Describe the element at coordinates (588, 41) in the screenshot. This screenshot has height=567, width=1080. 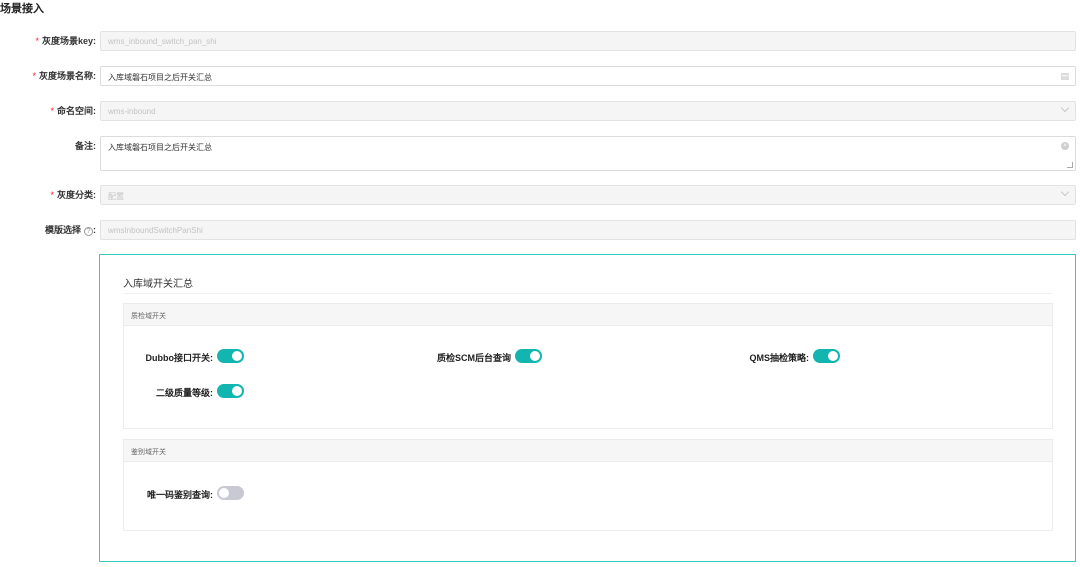
I see `key-input: wms_inbound_switch_pan_shi` at that location.